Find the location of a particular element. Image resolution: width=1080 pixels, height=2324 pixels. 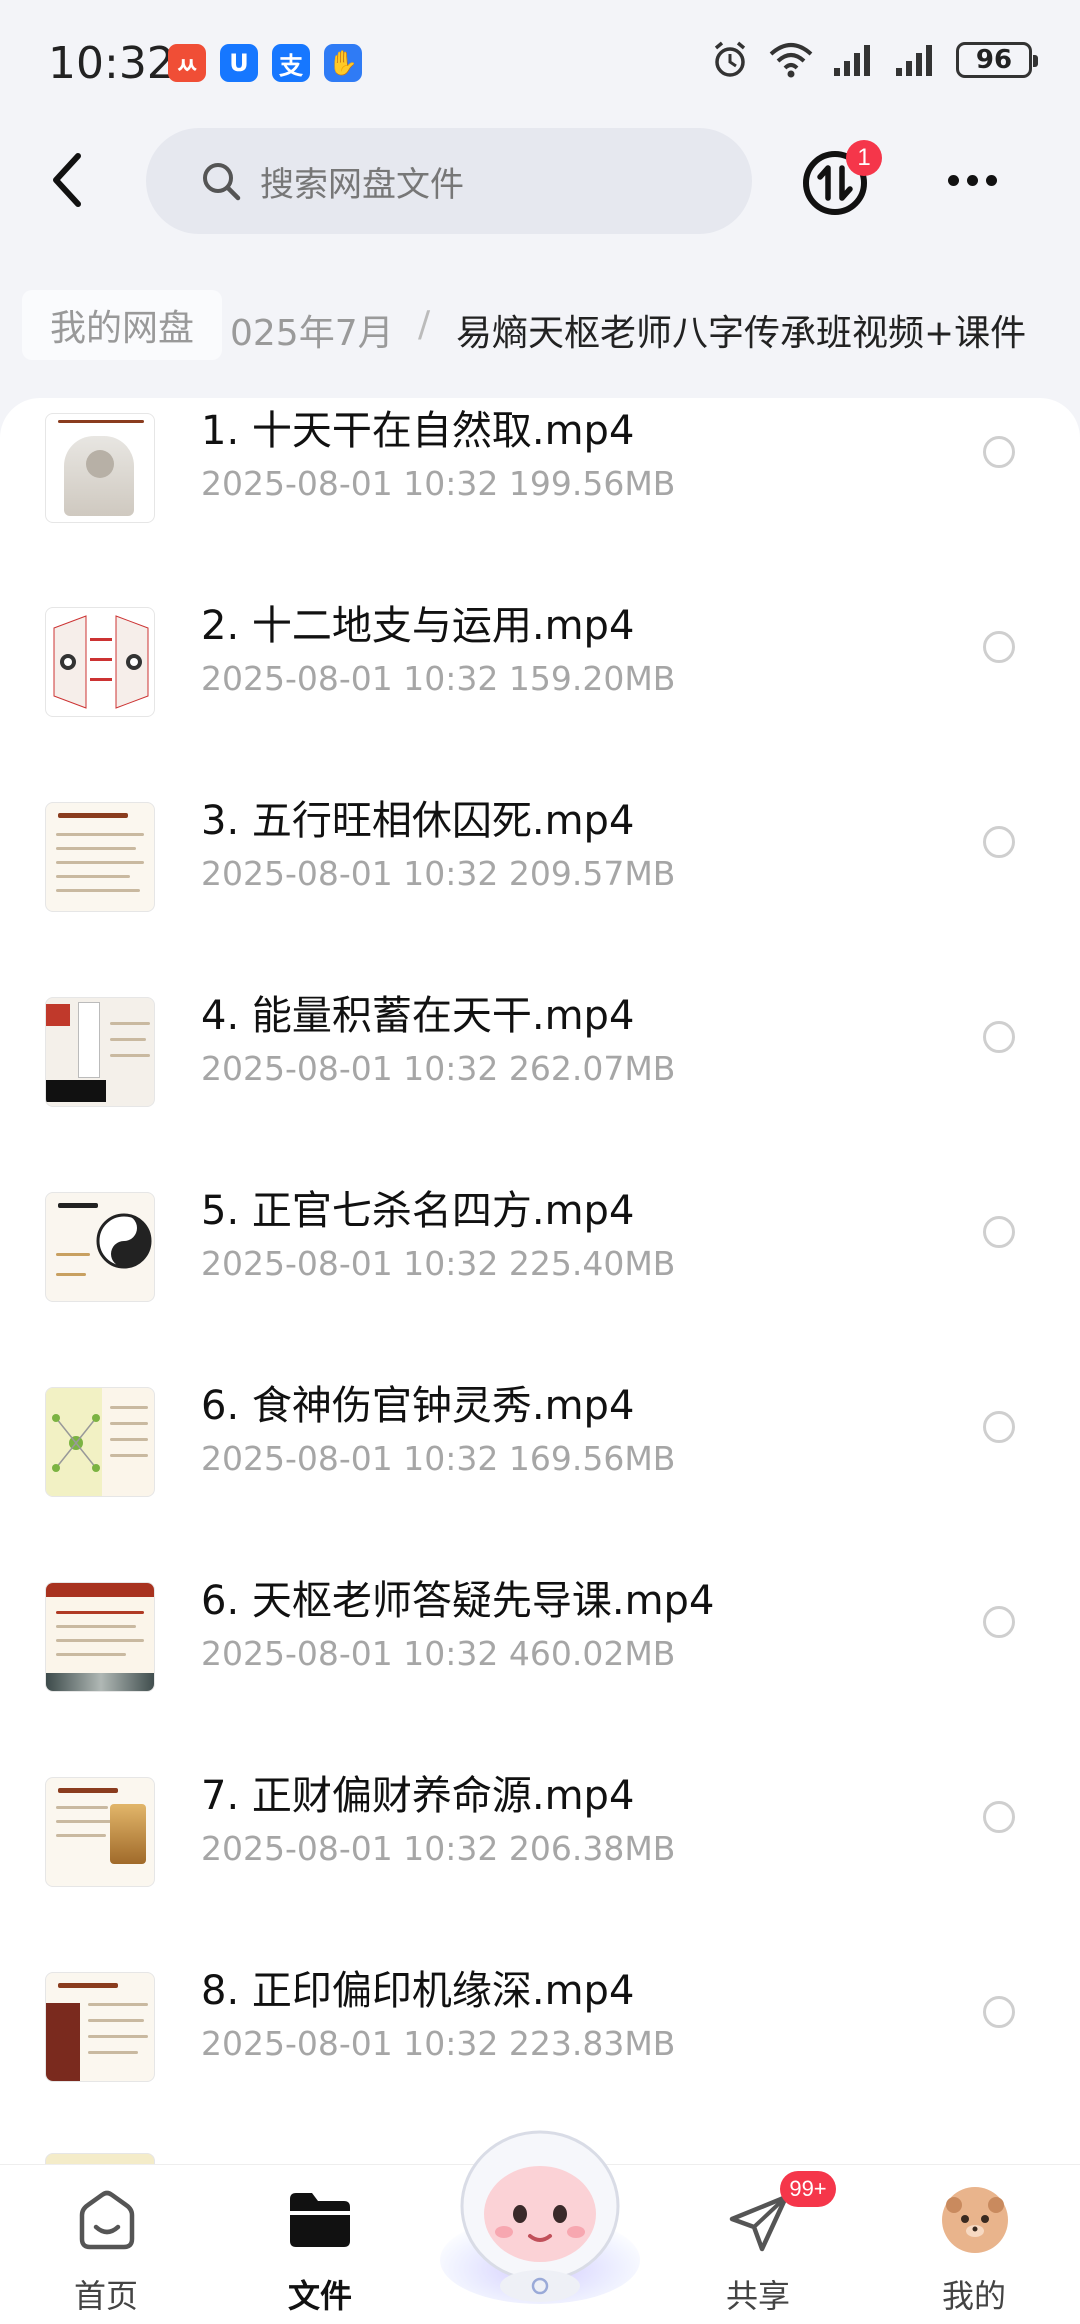

breadcrumb-folder: 025年7月 is located at coordinates (312, 330).